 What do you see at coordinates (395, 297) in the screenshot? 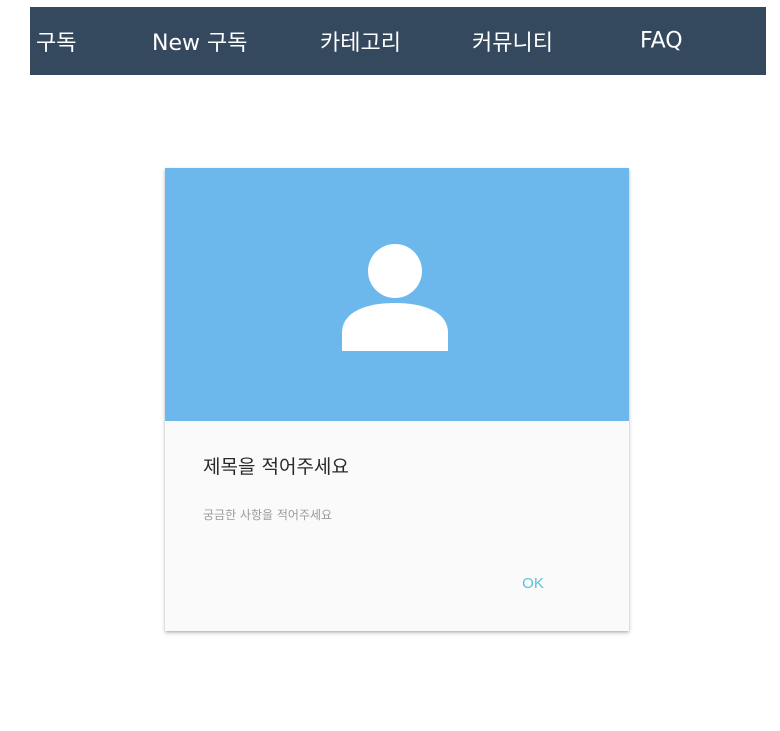
I see `user-icon` at bounding box center [395, 297].